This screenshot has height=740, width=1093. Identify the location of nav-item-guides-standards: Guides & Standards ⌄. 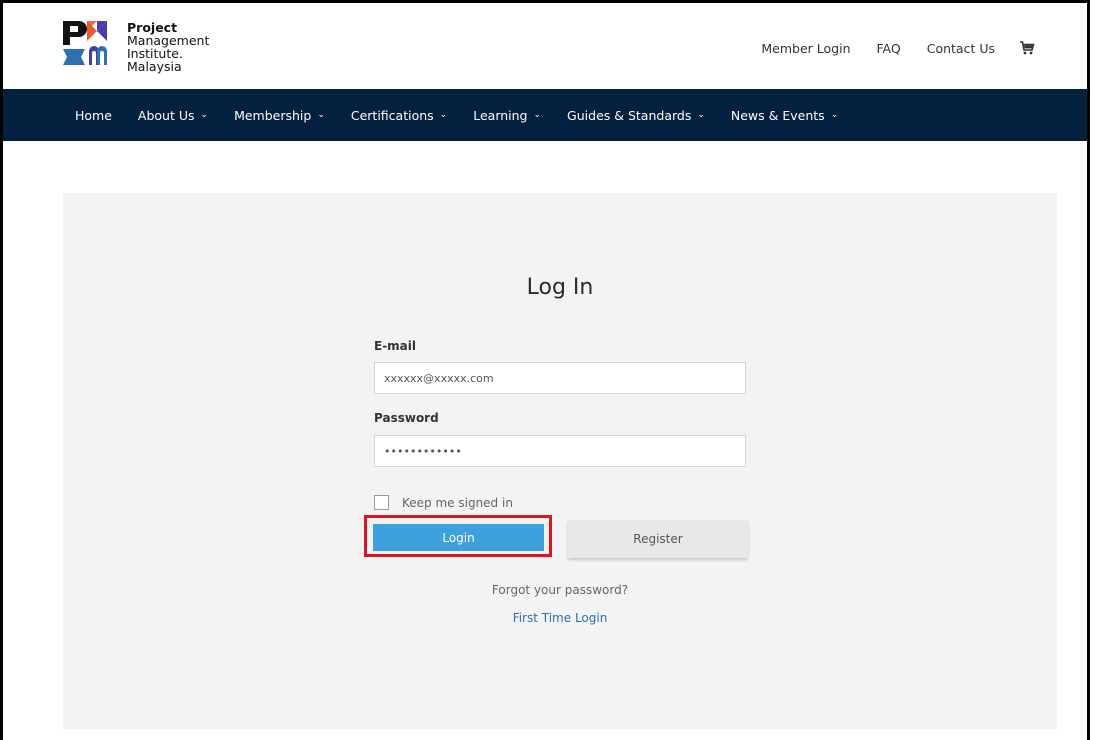
(636, 115).